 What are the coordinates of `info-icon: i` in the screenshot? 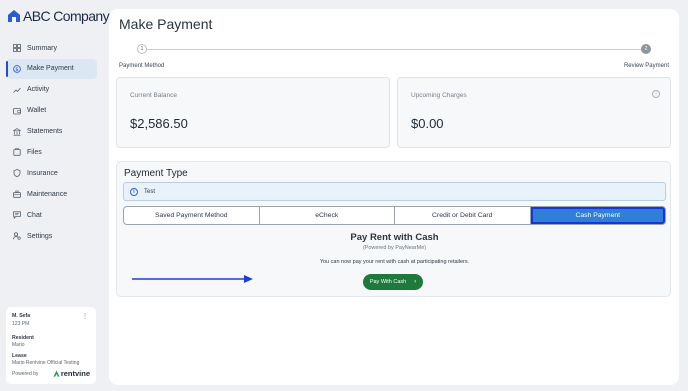 It's located at (656, 94).